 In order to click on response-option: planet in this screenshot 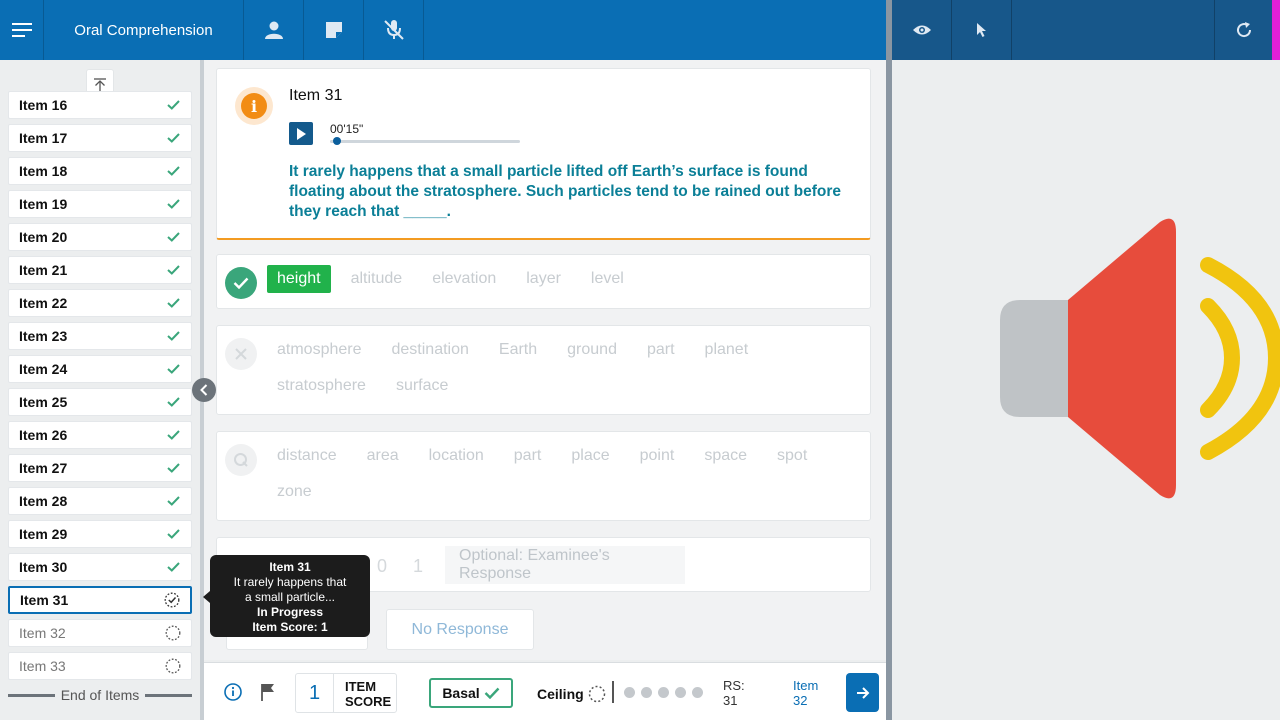, I will do `click(727, 350)`.